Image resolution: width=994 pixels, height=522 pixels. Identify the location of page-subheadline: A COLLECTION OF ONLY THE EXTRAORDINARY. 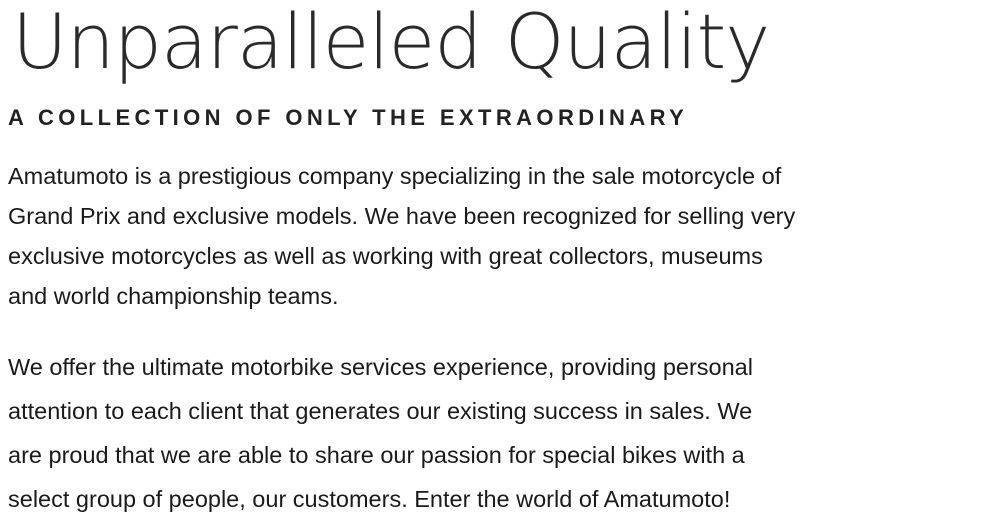
(348, 117).